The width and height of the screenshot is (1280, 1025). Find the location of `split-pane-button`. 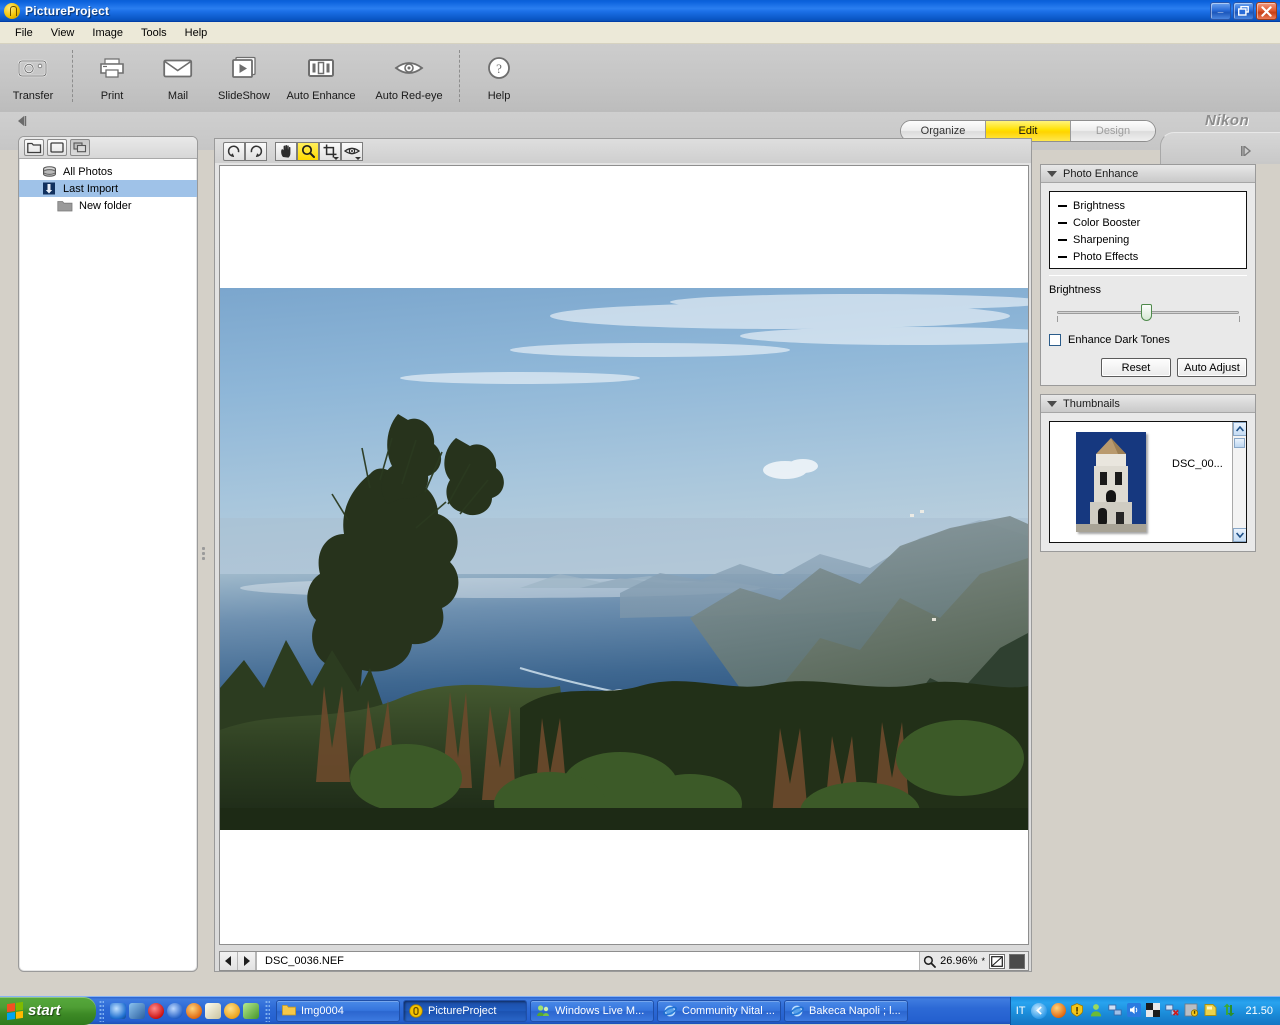

split-pane-button is located at coordinates (80, 147).